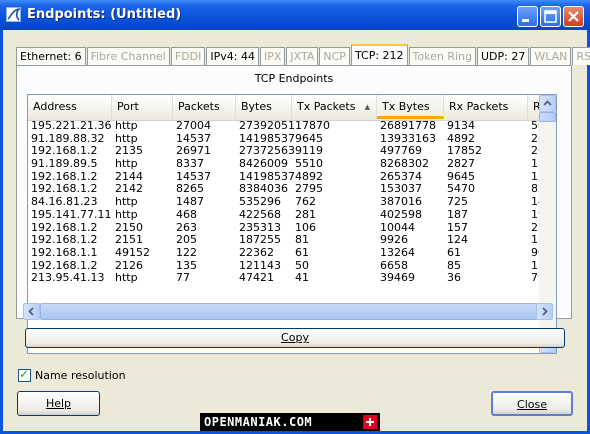  What do you see at coordinates (71, 214) in the screenshot?
I see `table-cell: 195.141.77.11` at bounding box center [71, 214].